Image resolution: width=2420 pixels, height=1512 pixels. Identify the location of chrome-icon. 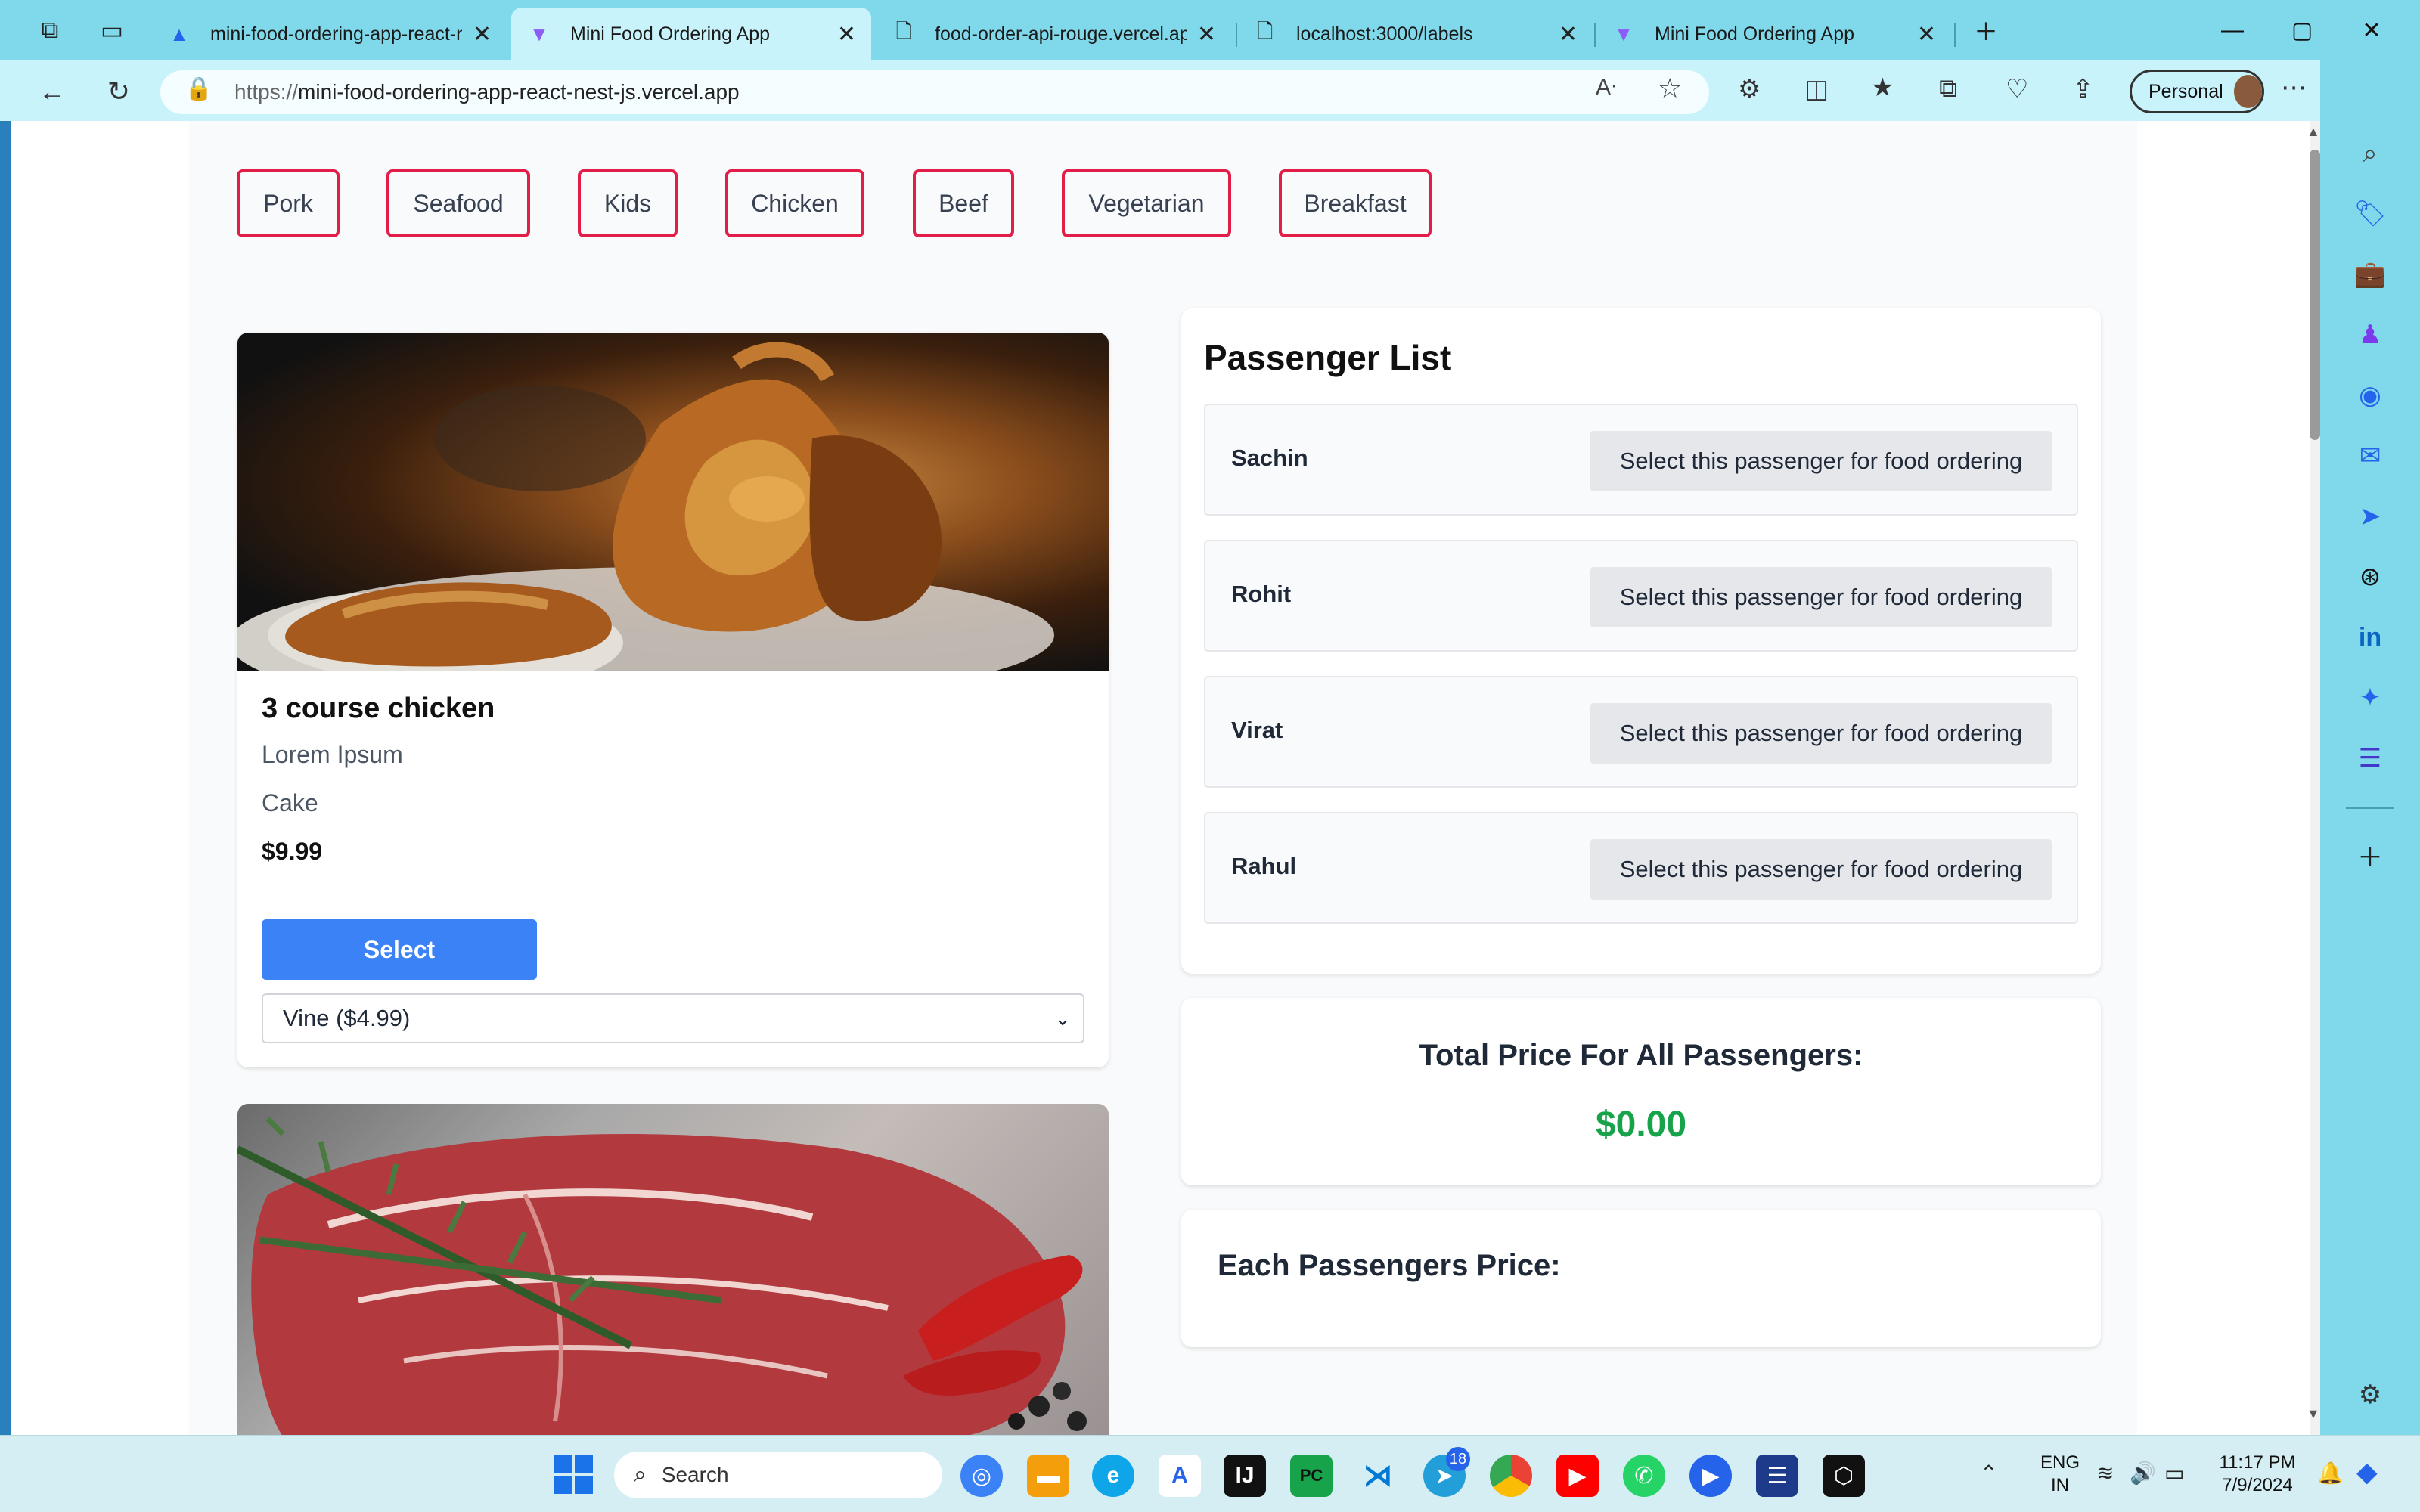
(1511, 1476).